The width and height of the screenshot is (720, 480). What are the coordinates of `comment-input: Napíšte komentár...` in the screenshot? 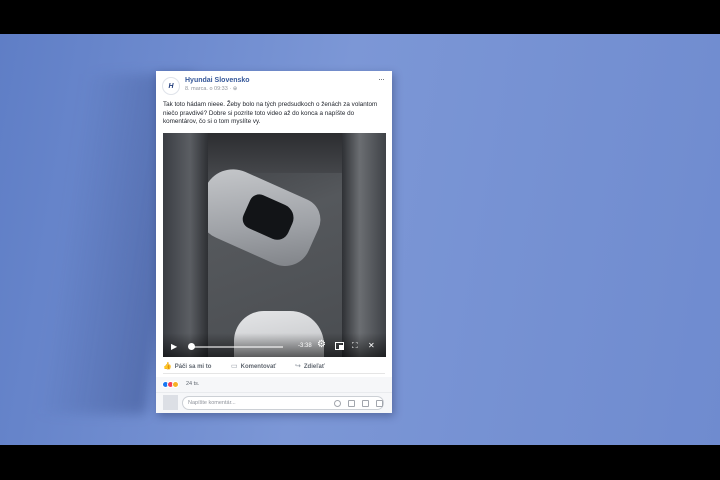 It's located at (283, 403).